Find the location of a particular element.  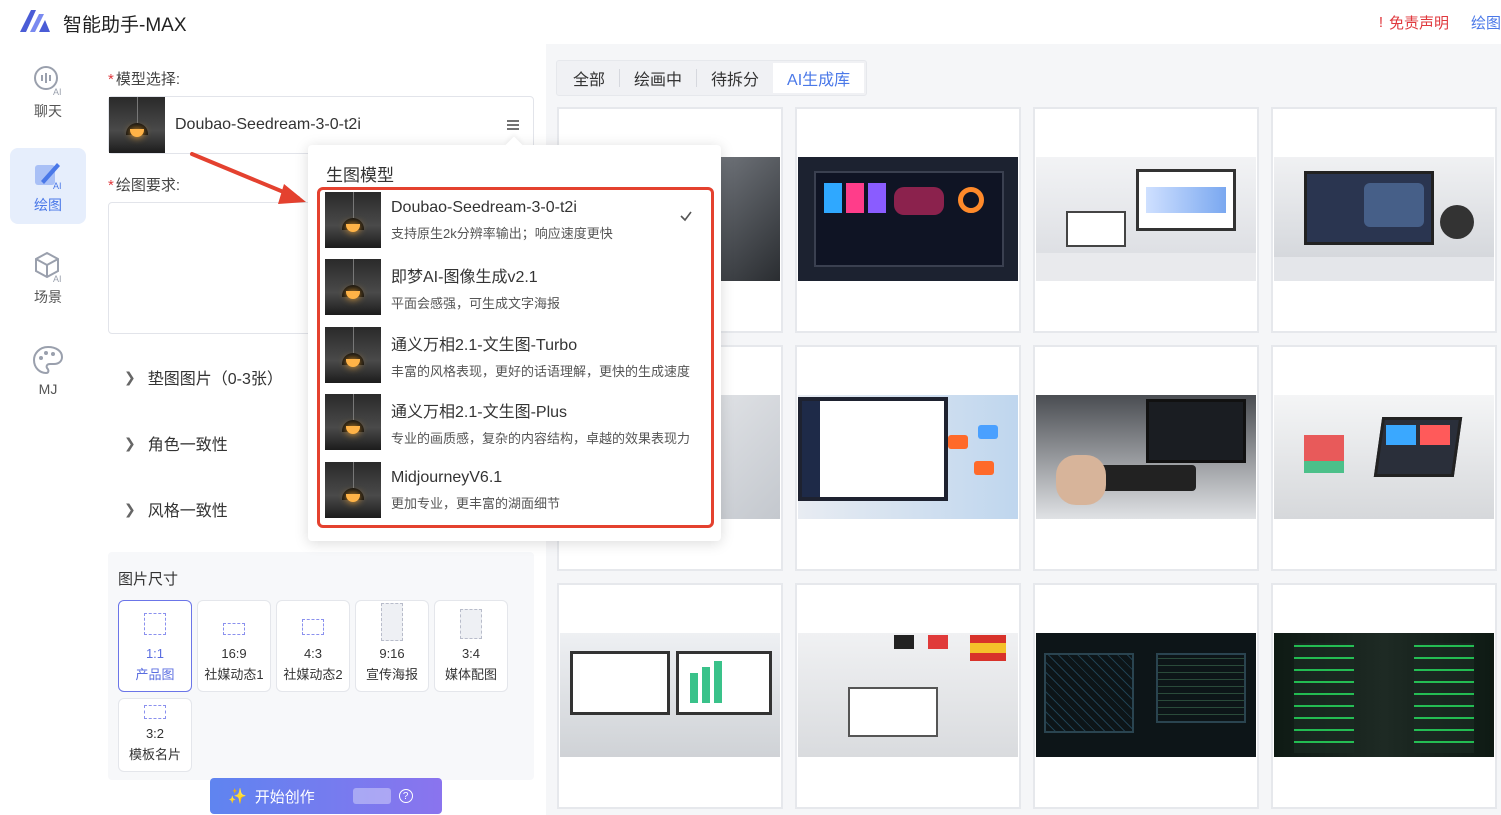

size-option-3-2: 3:2 模板名片 is located at coordinates (155, 735).